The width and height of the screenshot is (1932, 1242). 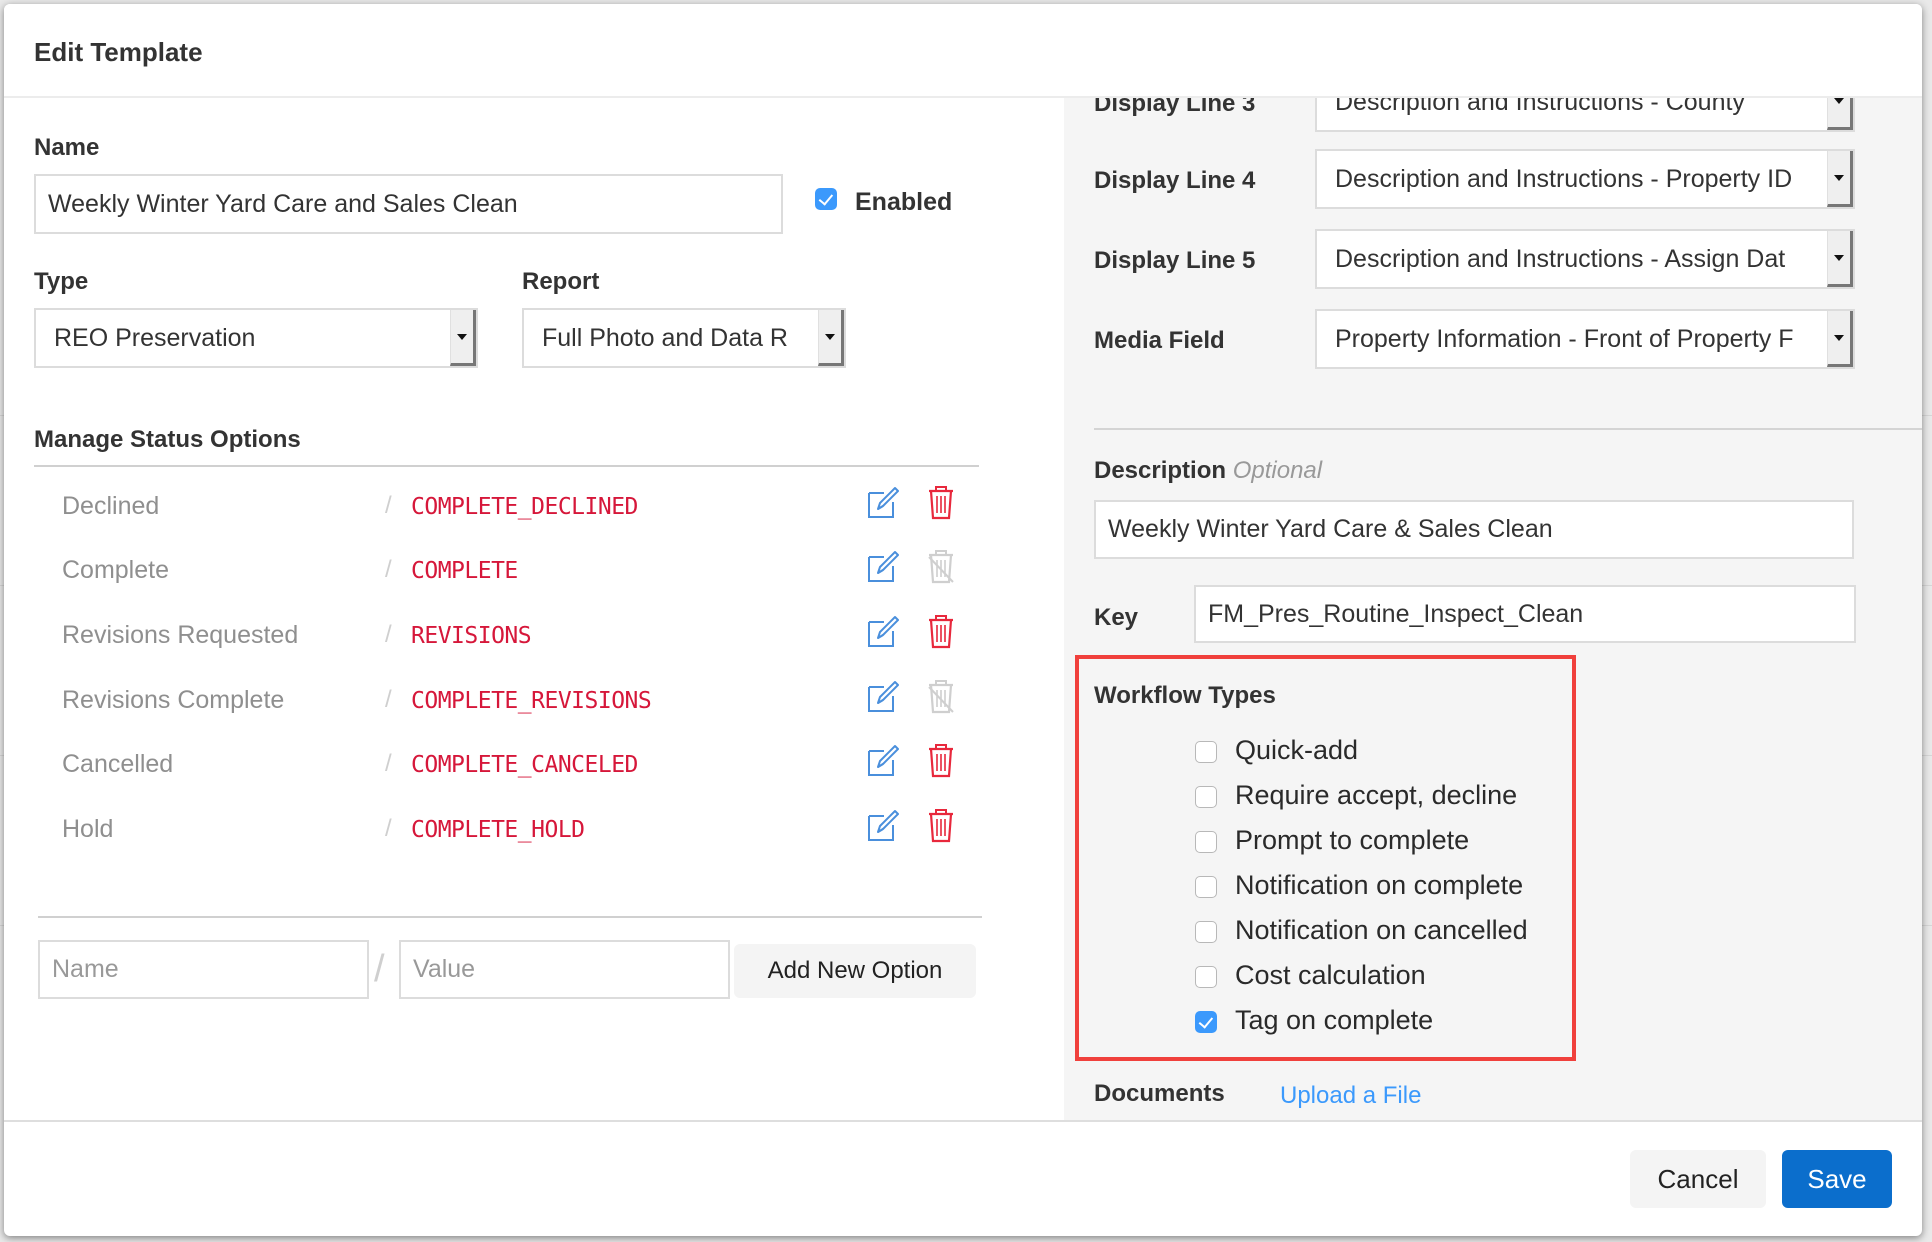 I want to click on status-option-value: COMPLETE_HOLD, so click(x=498, y=830).